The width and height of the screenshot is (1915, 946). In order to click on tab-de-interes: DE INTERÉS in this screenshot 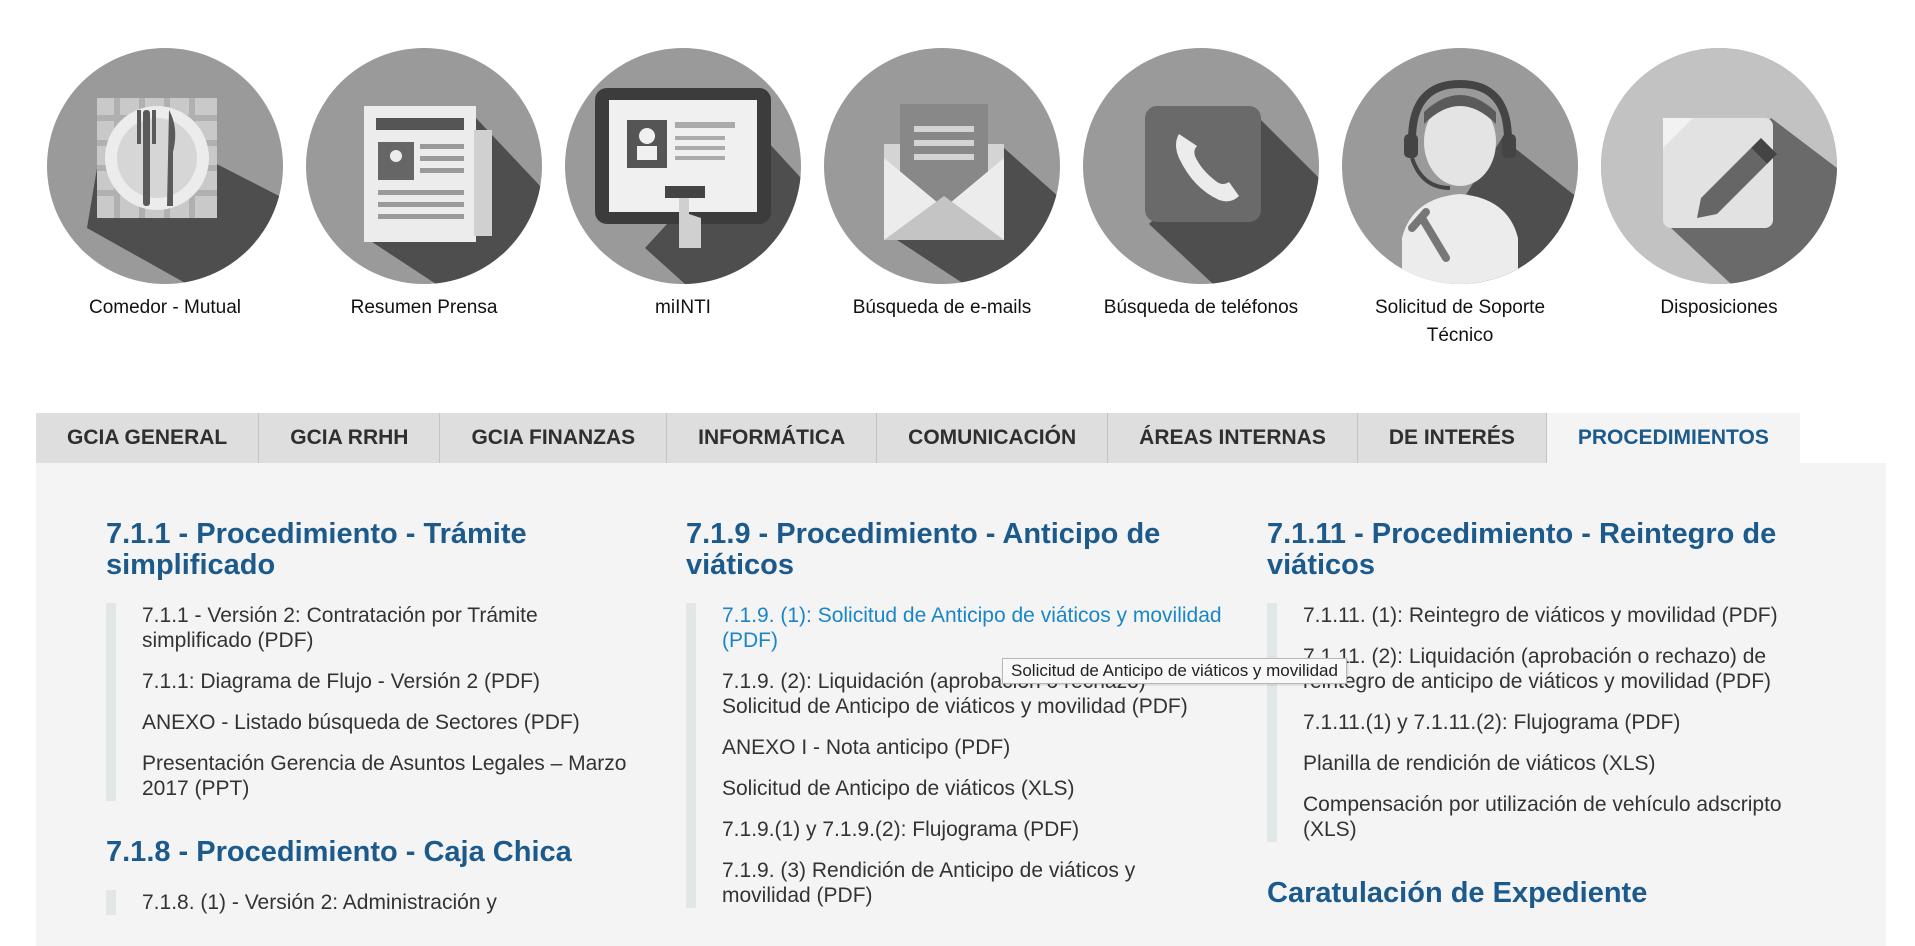, I will do `click(1452, 438)`.